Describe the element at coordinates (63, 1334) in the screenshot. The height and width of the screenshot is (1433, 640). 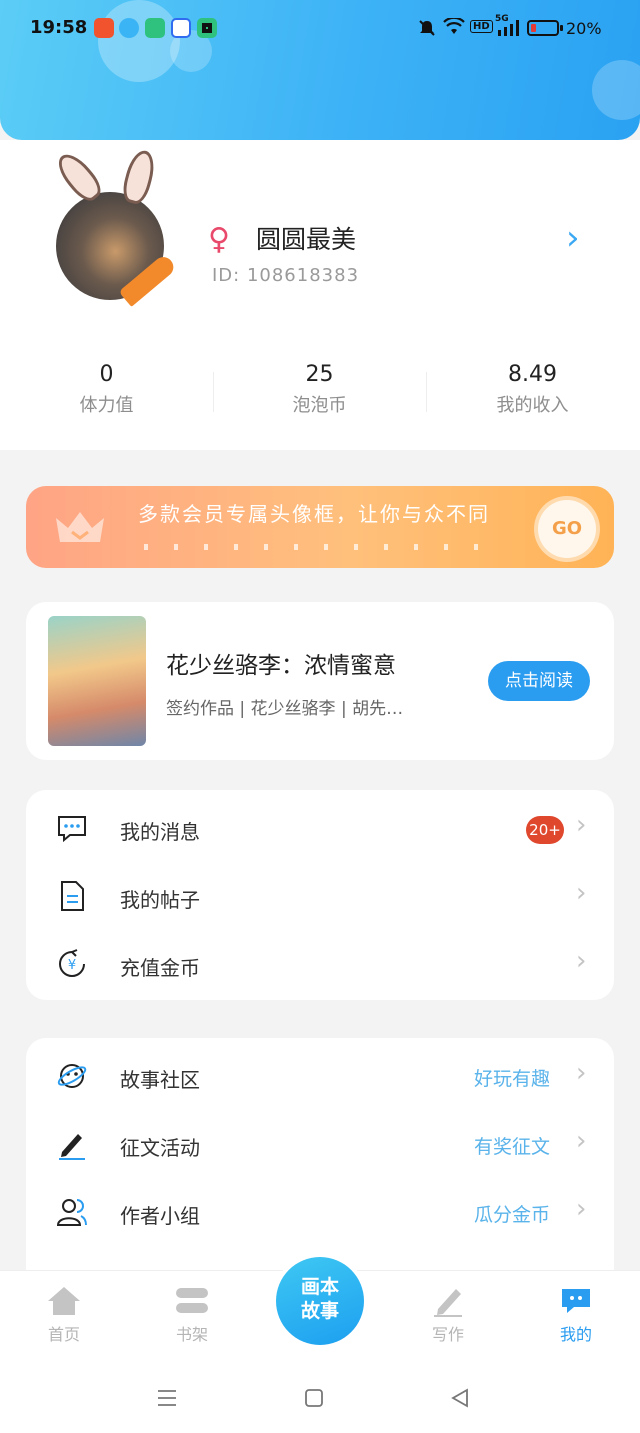
I see `tab-label: 首页` at that location.